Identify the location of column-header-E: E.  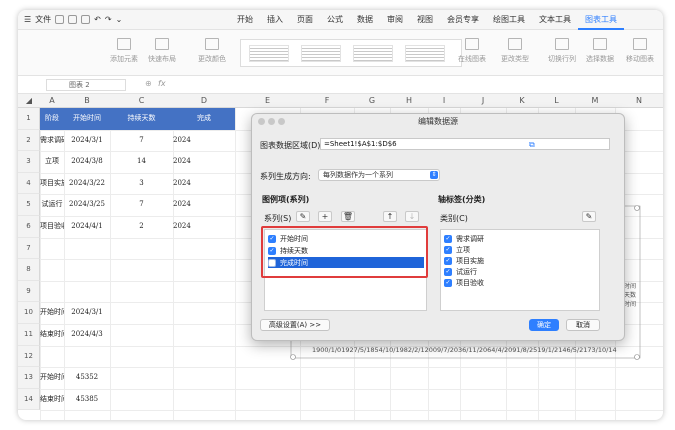
(267, 101).